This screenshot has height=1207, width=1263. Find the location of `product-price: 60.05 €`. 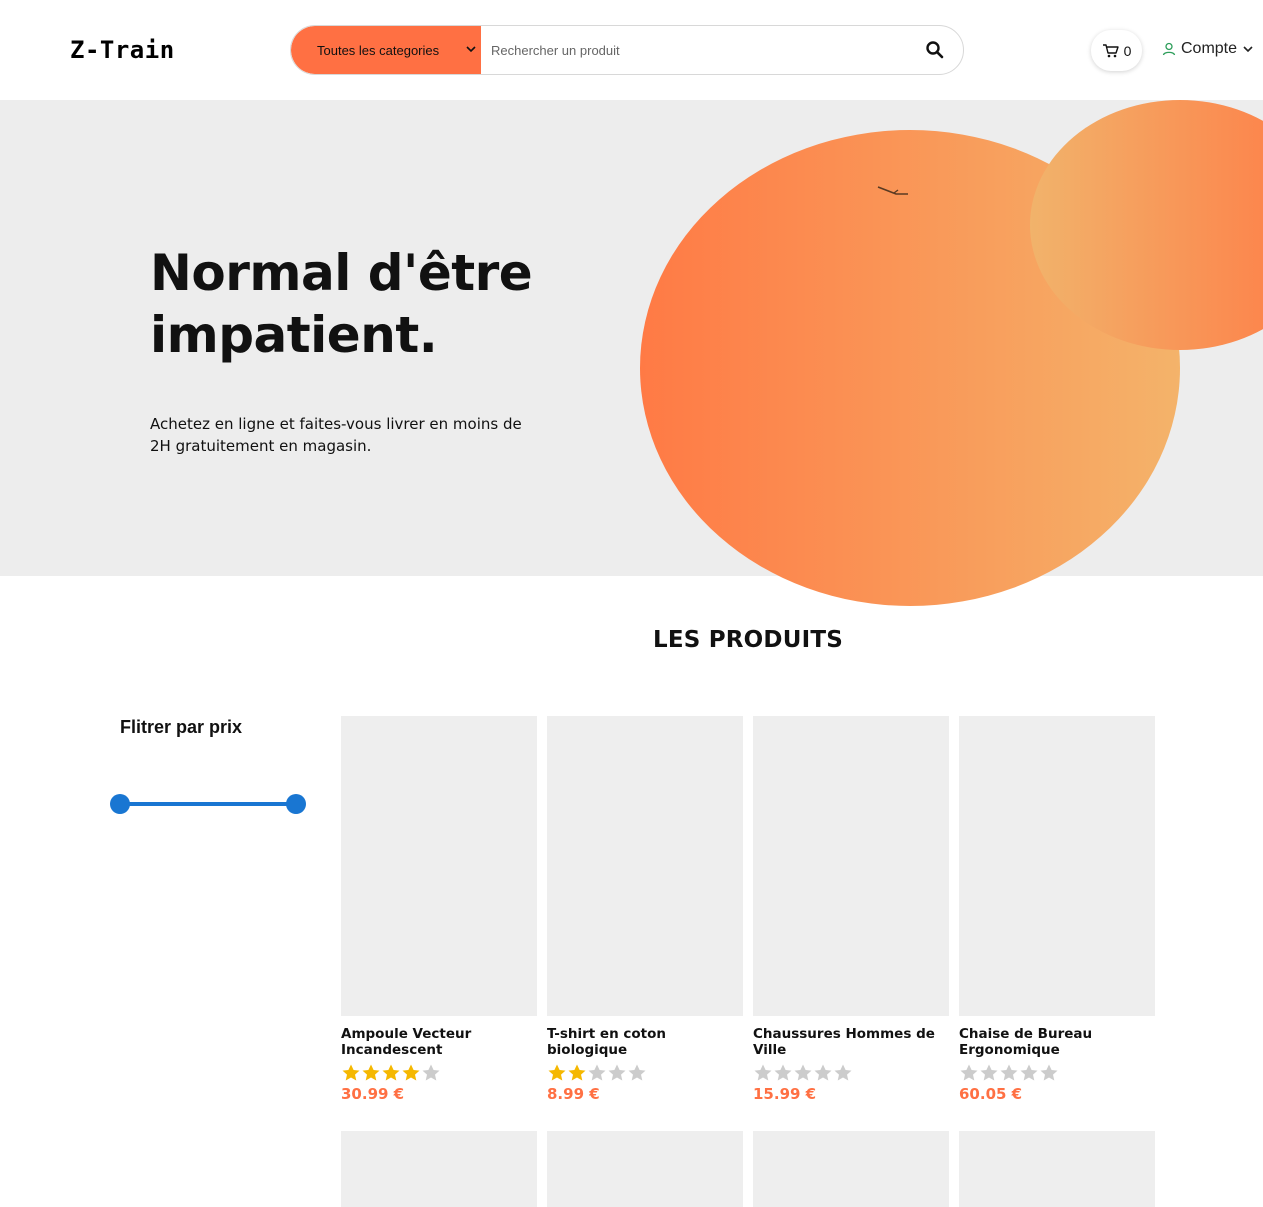

product-price: 60.05 € is located at coordinates (991, 1094).